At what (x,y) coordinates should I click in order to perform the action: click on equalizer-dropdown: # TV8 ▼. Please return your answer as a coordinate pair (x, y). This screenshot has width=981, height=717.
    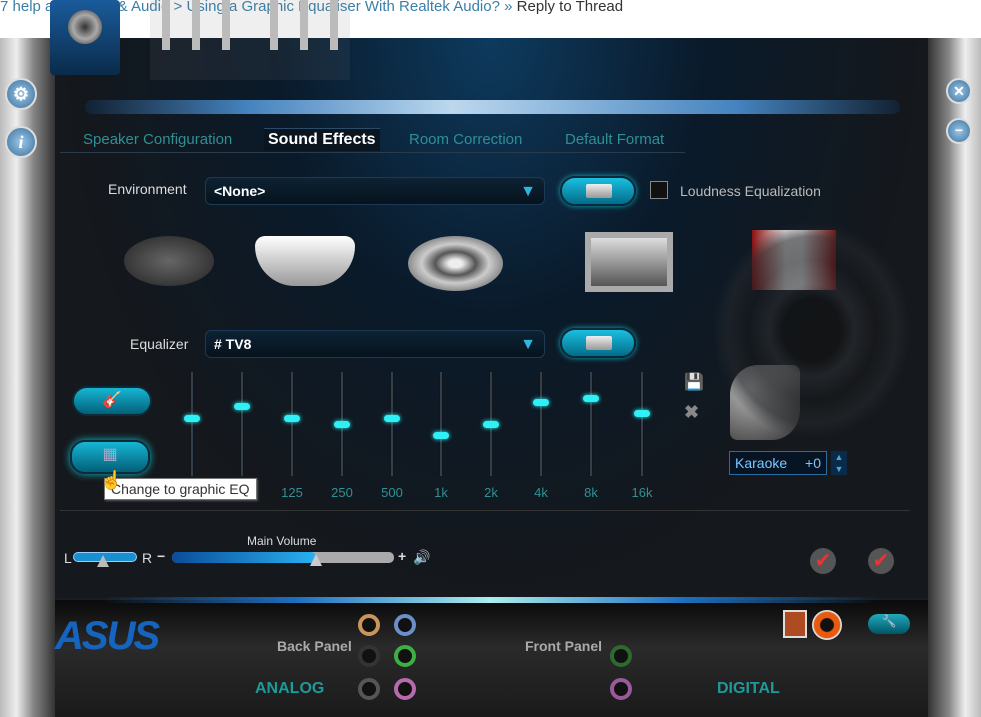
    Looking at the image, I should click on (375, 344).